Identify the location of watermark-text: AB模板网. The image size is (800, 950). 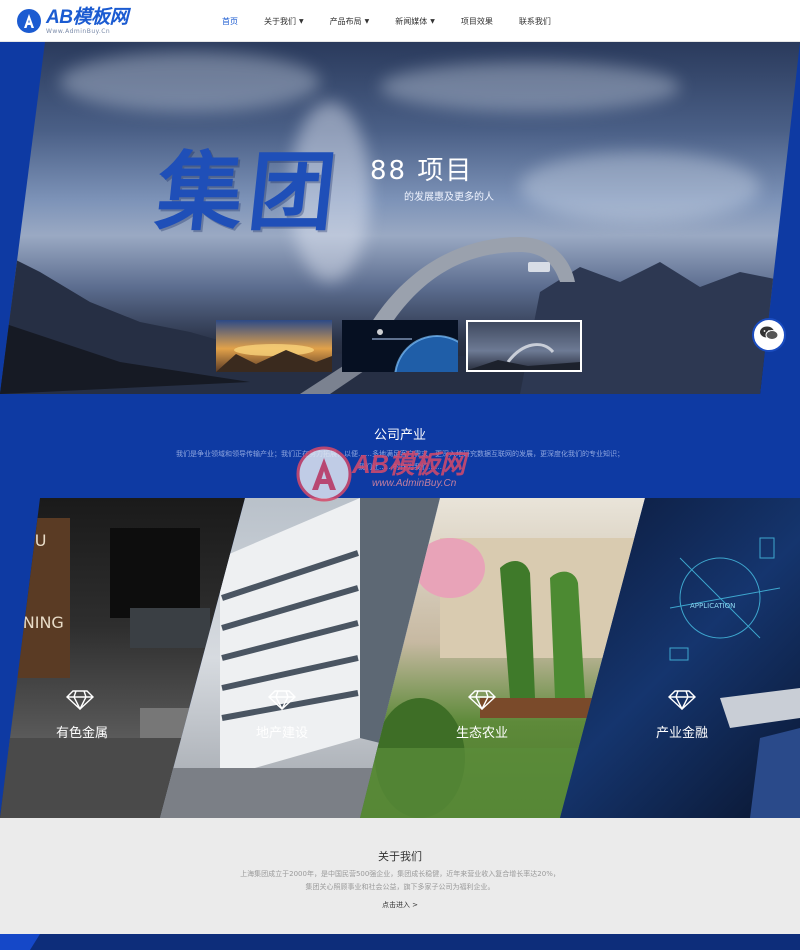
(409, 464).